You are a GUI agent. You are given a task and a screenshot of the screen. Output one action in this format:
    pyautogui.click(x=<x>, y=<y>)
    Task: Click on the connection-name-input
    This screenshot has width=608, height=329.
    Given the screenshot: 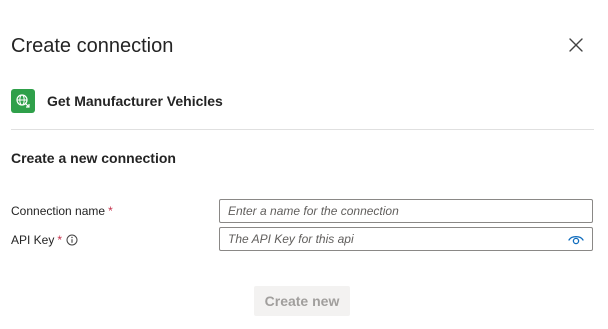 What is the action you would take?
    pyautogui.click(x=406, y=211)
    